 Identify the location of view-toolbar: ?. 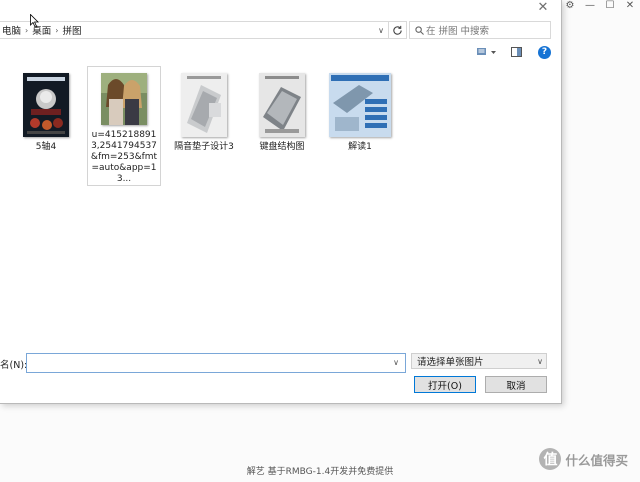
(511, 52).